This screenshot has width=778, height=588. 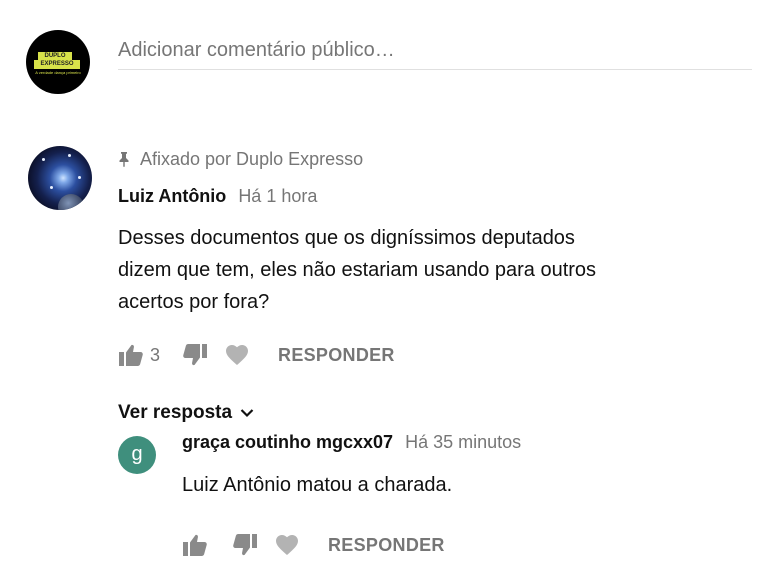 I want to click on reply-timestamp: Há 35 minutos, so click(x=463, y=442).